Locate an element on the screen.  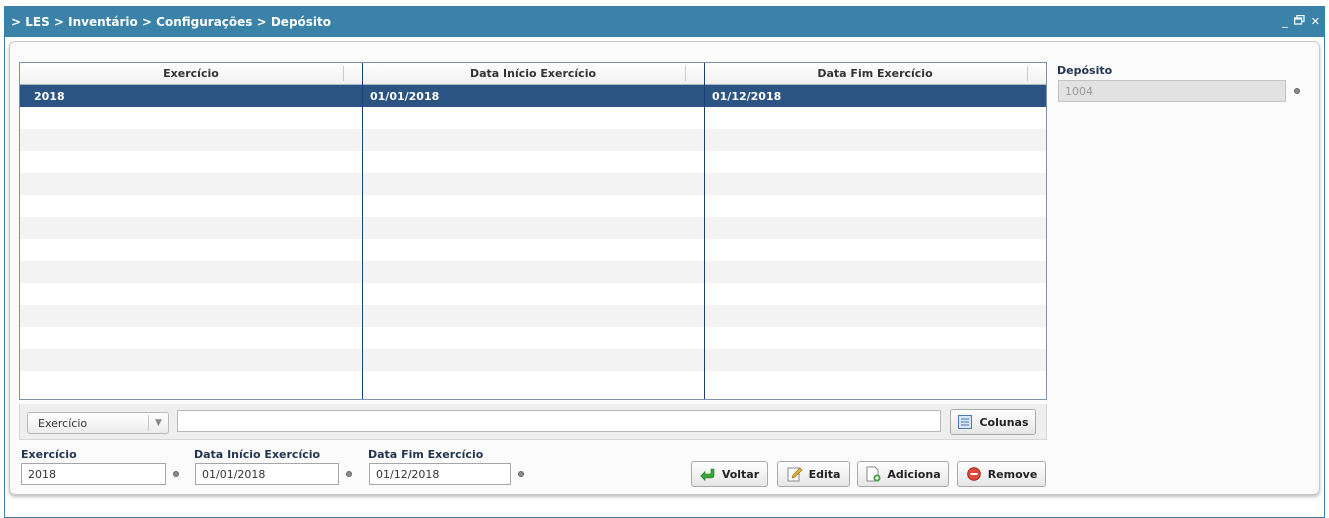
cell-data-fim: 01/12/2018 is located at coordinates (747, 96).